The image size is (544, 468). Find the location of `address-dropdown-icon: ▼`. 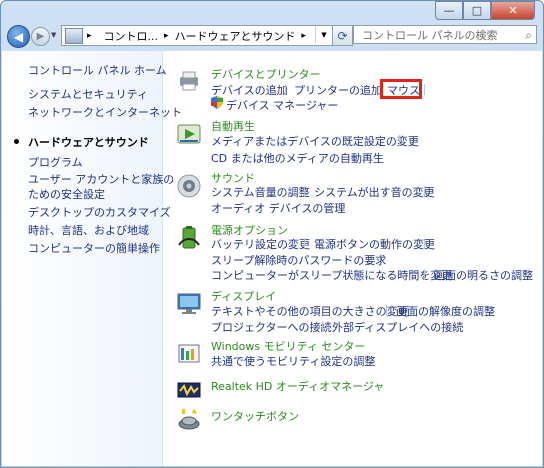

address-dropdown-icon: ▼ is located at coordinates (323, 34).